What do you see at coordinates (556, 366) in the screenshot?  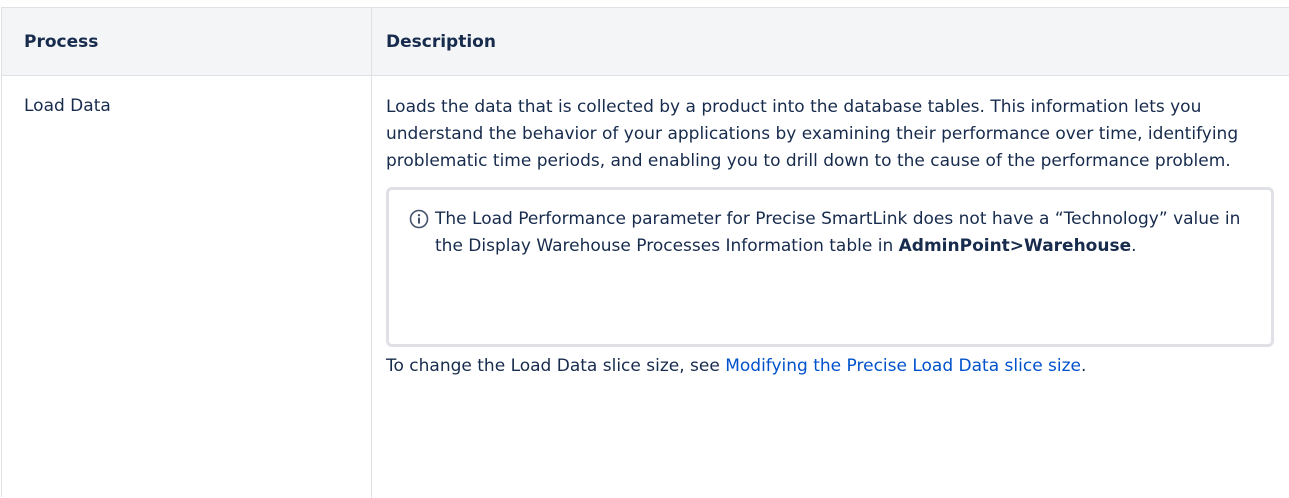 I see `slice-size-text: To change the Load Data slice size, see` at bounding box center [556, 366].